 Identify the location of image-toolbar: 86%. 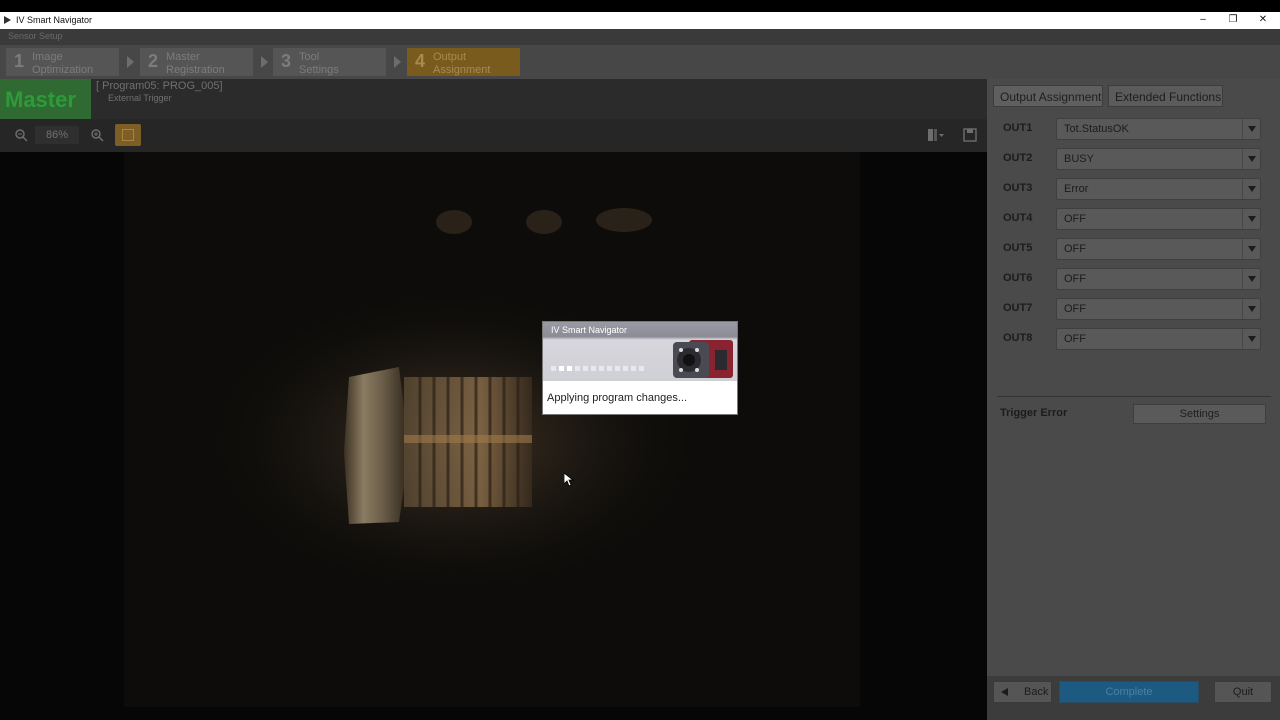
(493, 135).